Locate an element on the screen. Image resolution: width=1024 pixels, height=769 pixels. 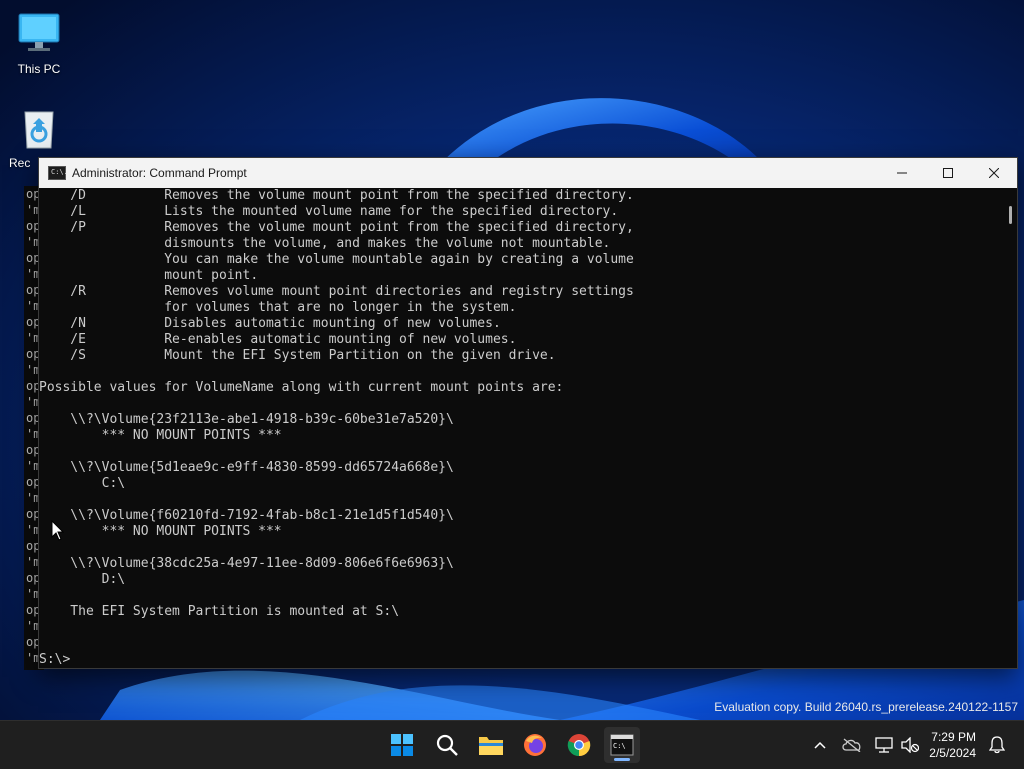
close-icon is located at coordinates (994, 173).